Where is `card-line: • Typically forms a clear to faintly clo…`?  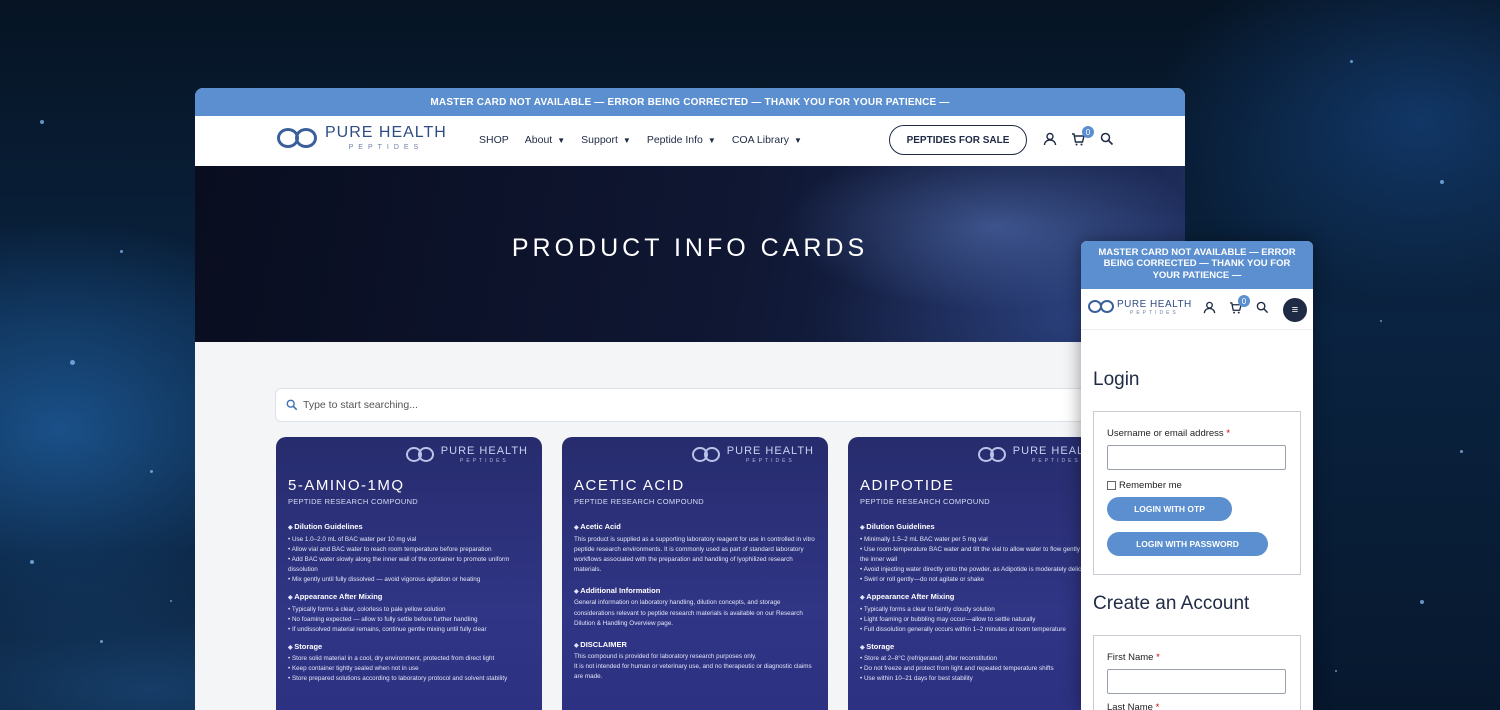
card-line: • Typically forms a clear to faintly clo… is located at coordinates (927, 609).